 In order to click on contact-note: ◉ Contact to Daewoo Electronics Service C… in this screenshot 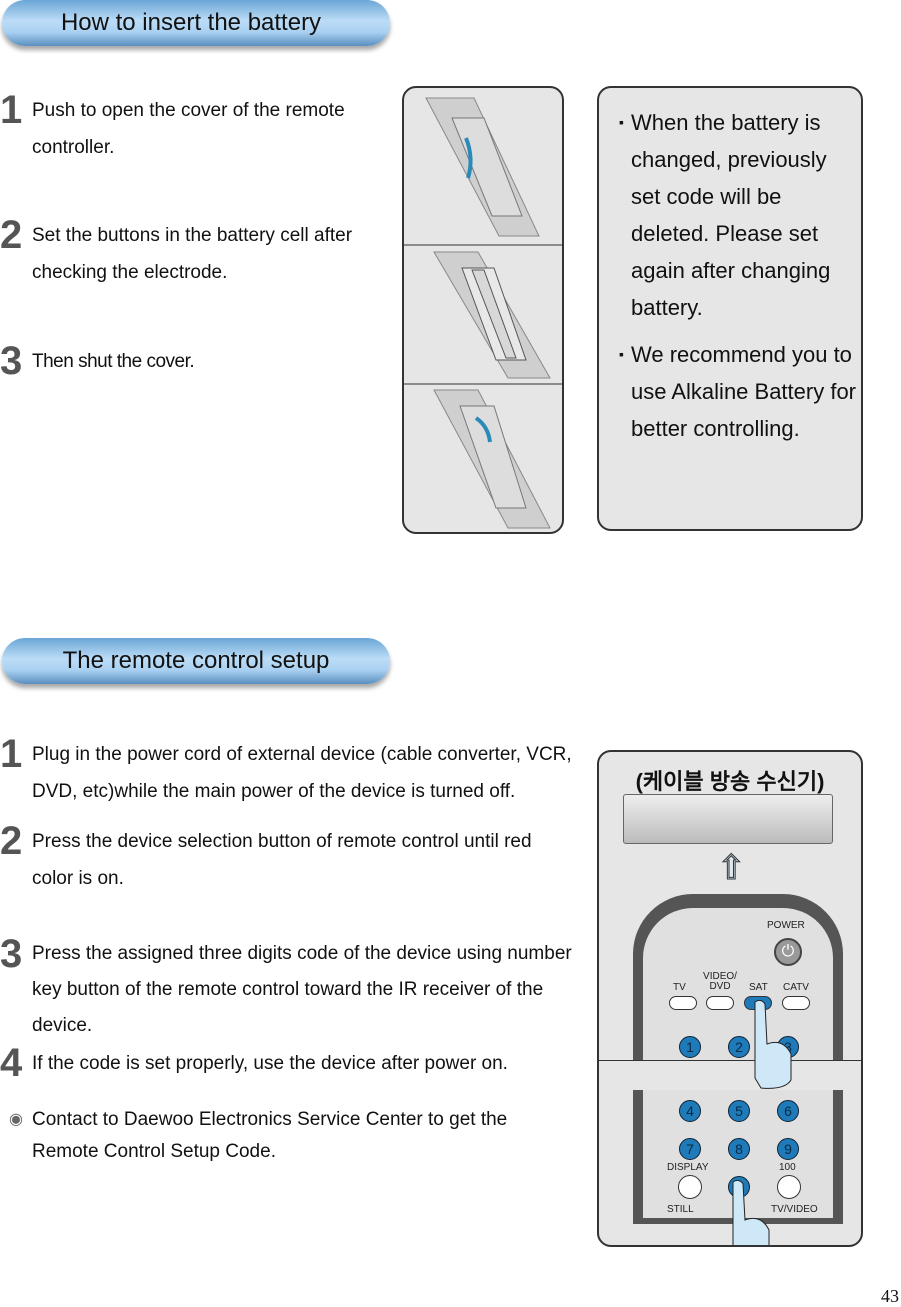, I will do `click(276, 1136)`.